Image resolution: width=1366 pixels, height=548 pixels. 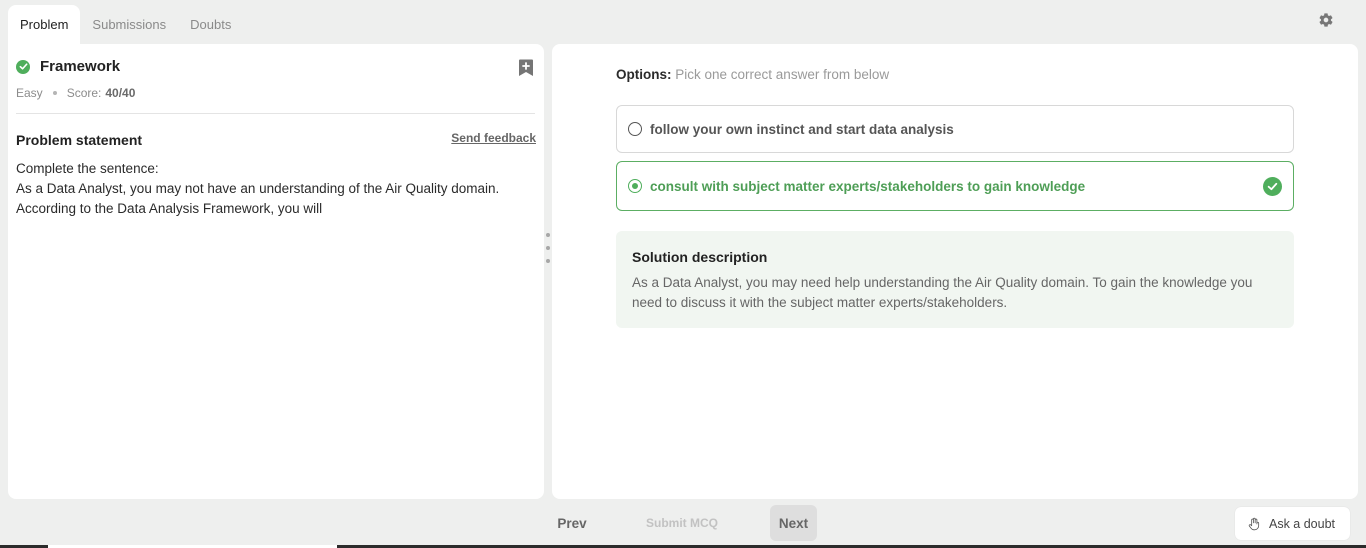 I want to click on gear-icon, so click(x=1326, y=20).